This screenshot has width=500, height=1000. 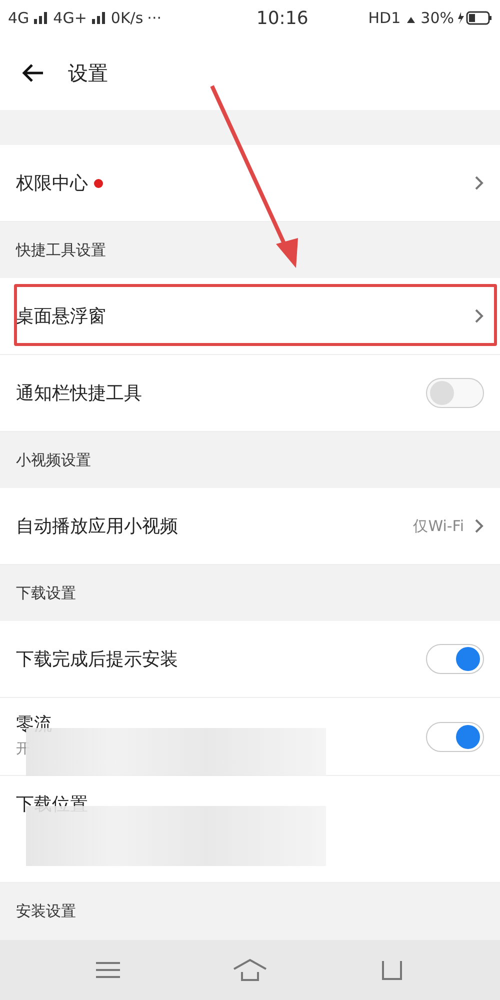 I want to click on setting-label: 通知栏快捷工具, so click(x=79, y=393).